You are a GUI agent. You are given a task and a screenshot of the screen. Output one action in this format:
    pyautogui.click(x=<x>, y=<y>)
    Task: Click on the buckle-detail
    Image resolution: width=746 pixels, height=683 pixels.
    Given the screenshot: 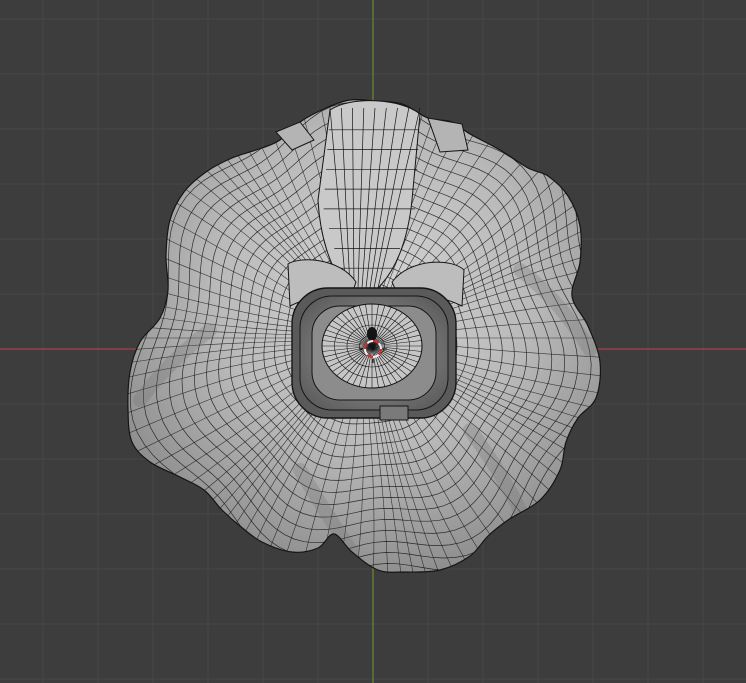 What is the action you would take?
    pyautogui.click(x=394, y=413)
    